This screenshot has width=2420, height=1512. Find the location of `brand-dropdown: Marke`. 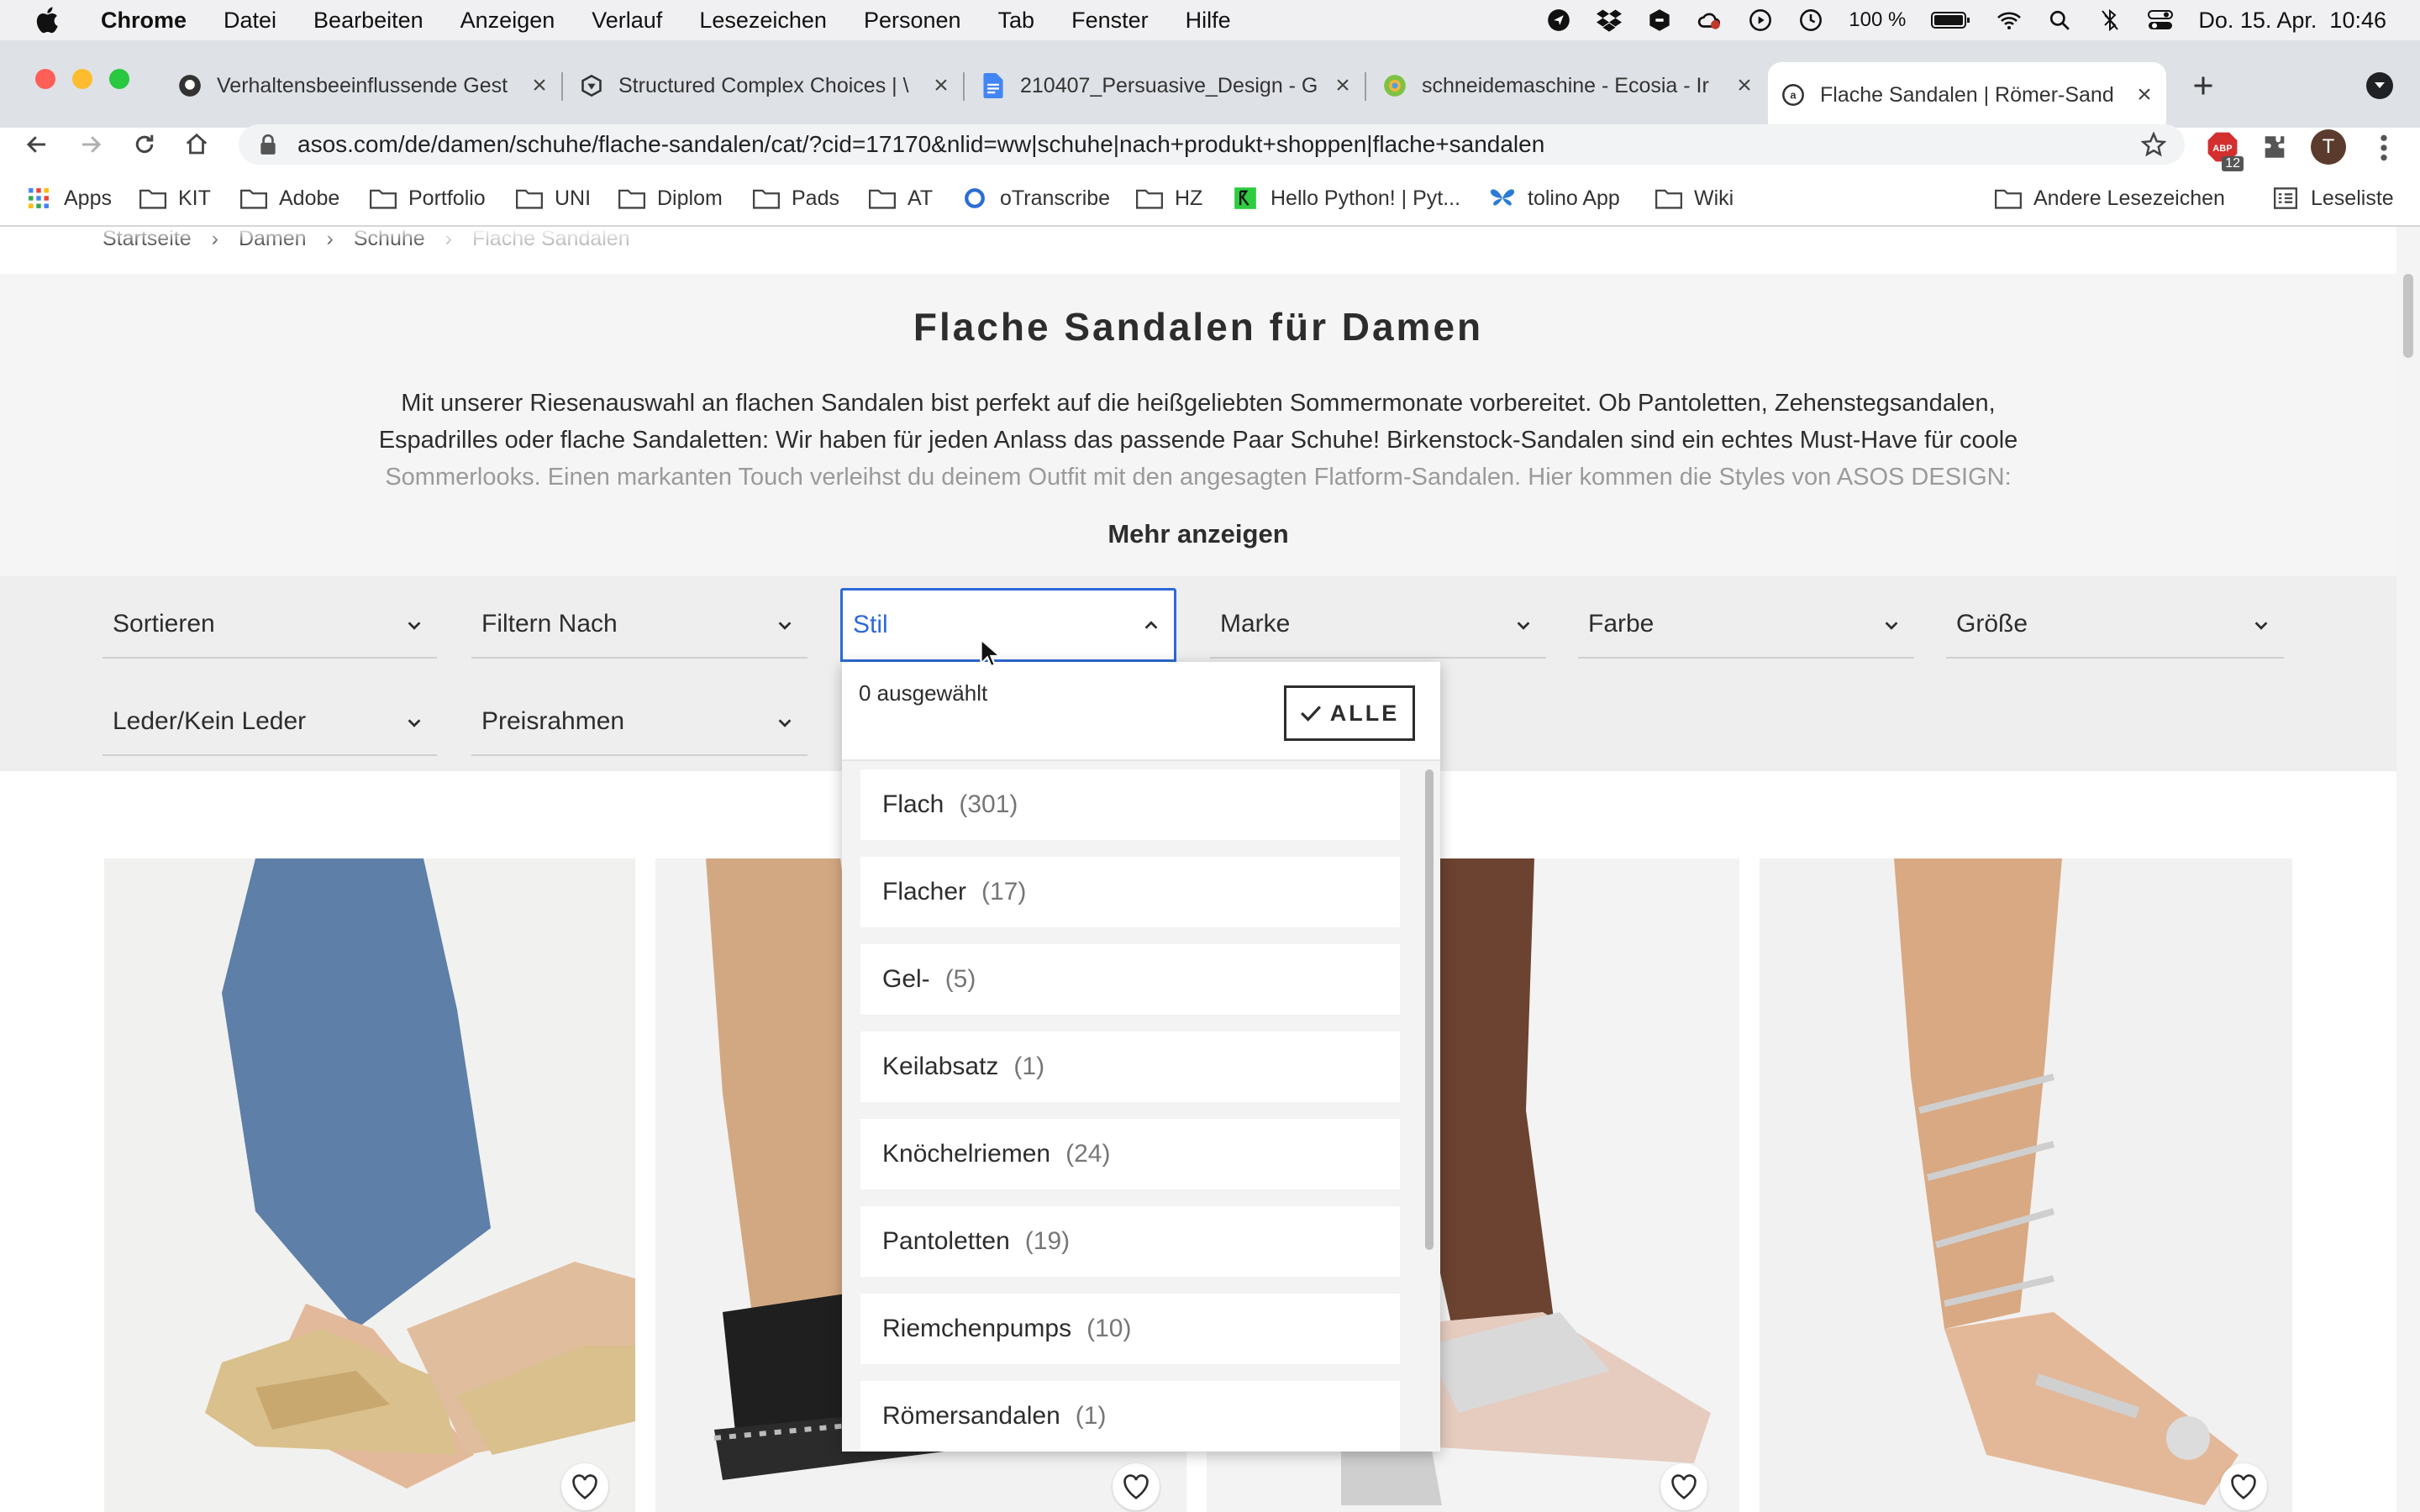

brand-dropdown: Marke is located at coordinates (1378, 625).